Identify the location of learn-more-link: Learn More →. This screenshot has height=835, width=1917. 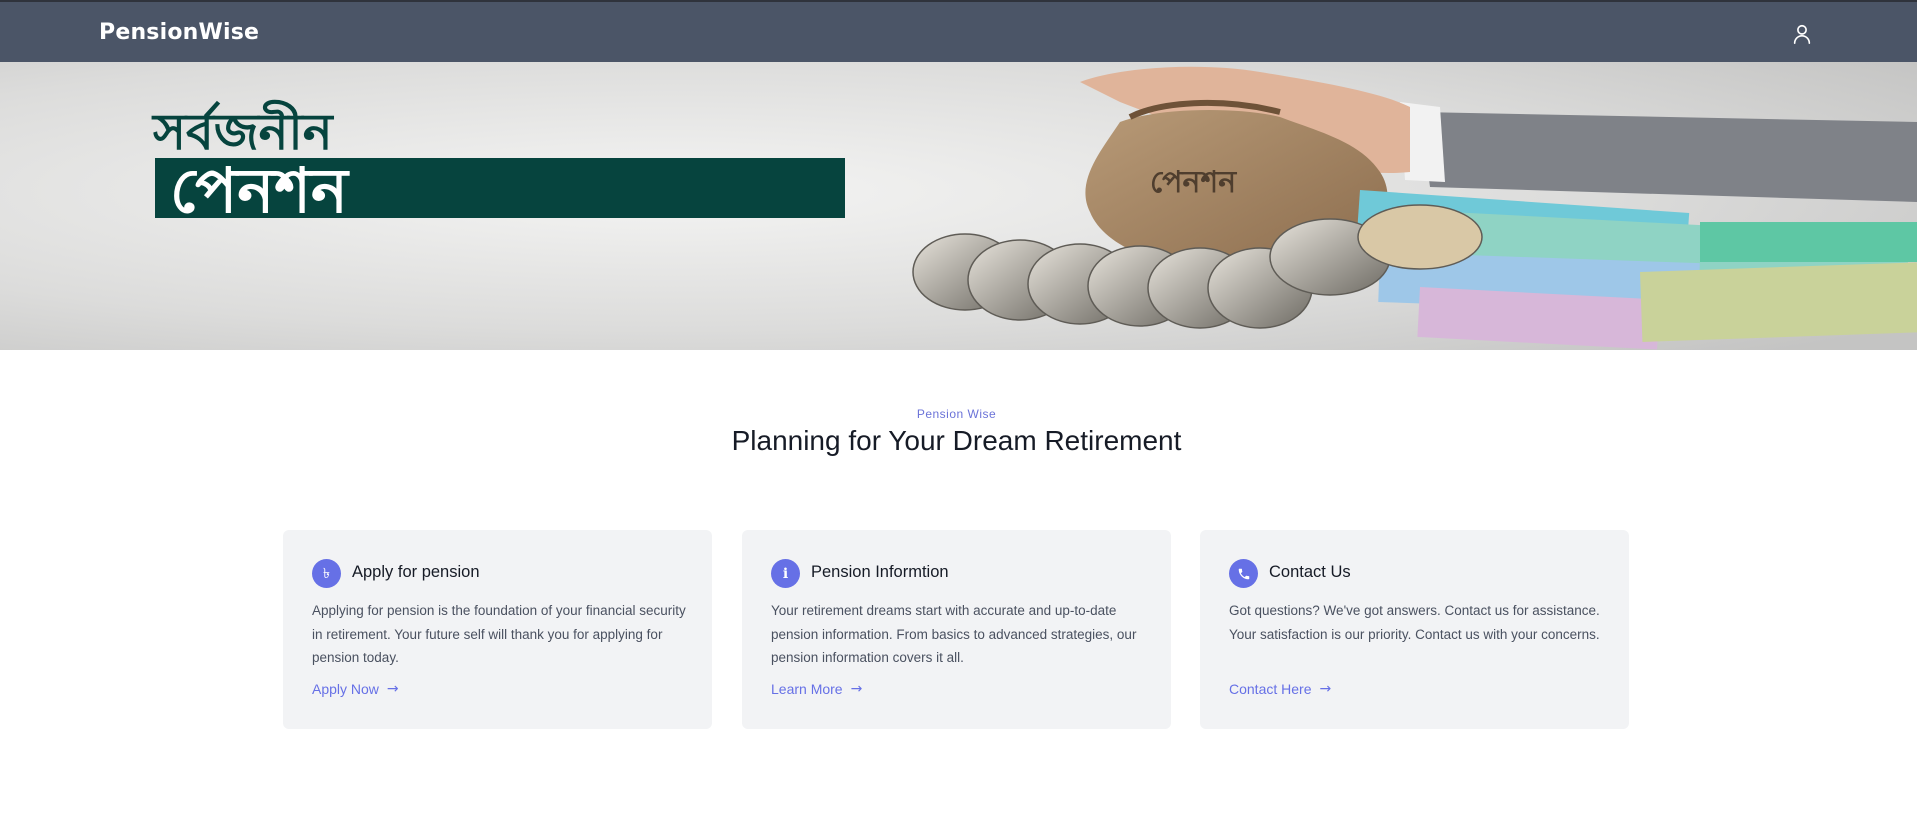
(816, 689).